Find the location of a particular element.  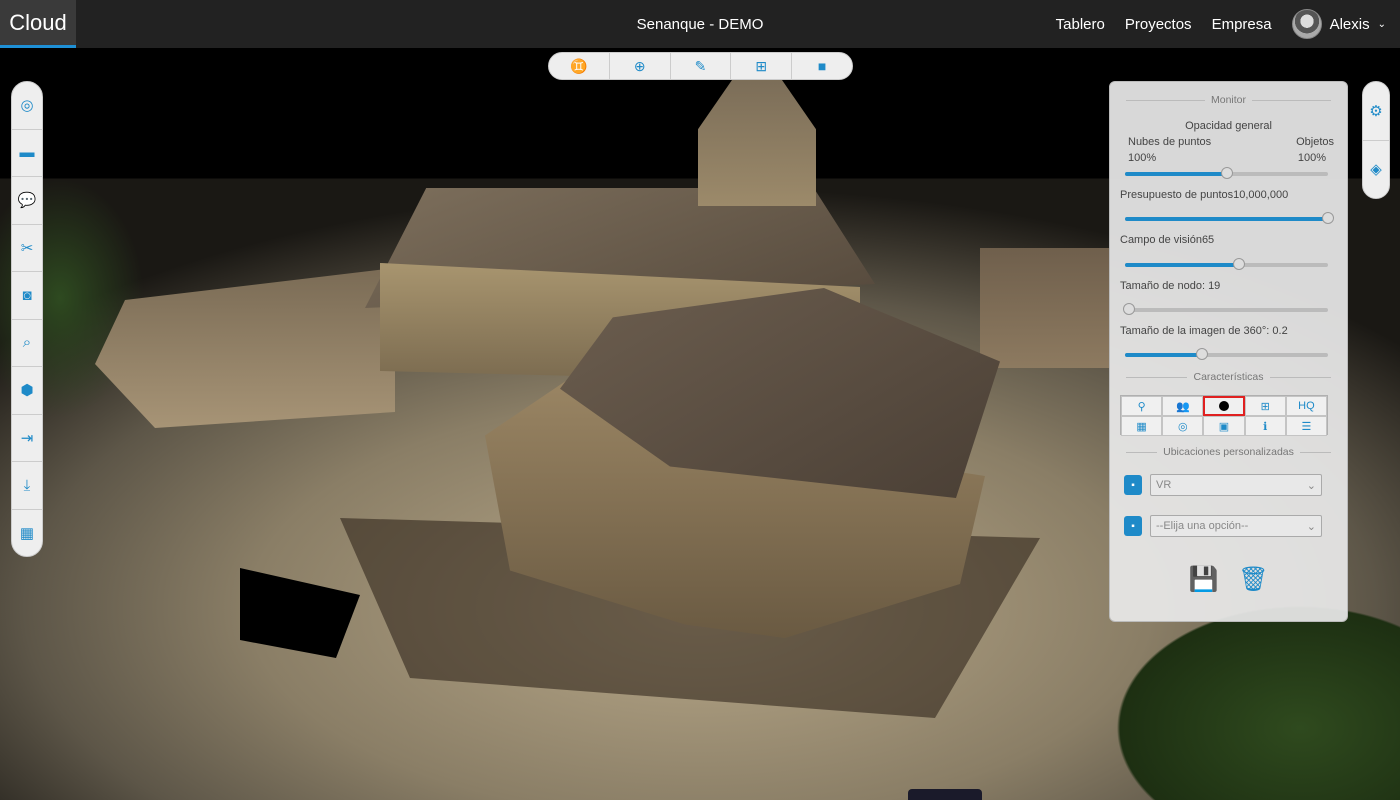

features-grid: ⚲ 👥 ⊞ HQ ▦ ◎ ▣ ℹ ☰ is located at coordinates (1224, 415).